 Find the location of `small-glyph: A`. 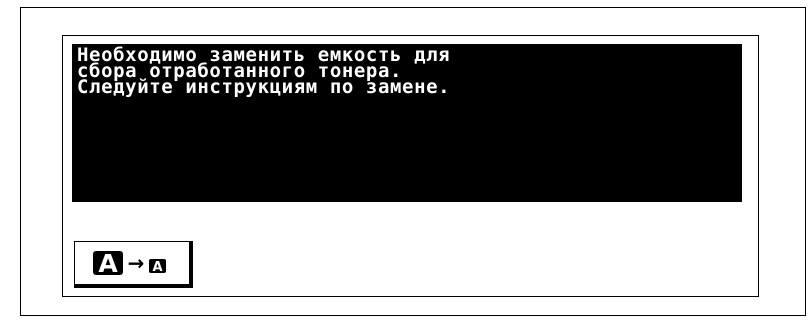

small-glyph: A is located at coordinates (157, 267).